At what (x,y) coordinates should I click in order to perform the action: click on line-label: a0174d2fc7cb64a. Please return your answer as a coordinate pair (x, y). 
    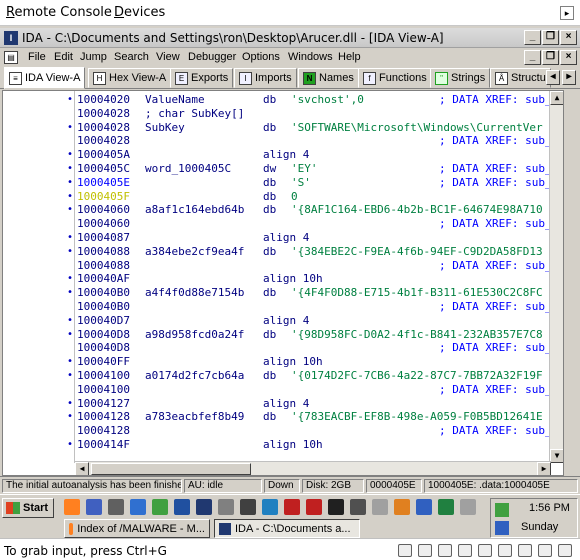
    Looking at the image, I should click on (194, 376).